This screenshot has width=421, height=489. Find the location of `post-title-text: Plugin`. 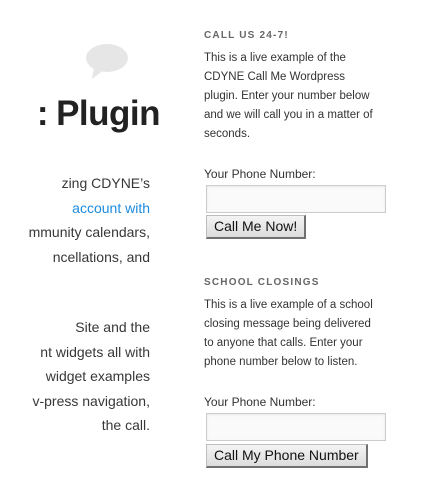

post-title-text: Plugin is located at coordinates (108, 113).